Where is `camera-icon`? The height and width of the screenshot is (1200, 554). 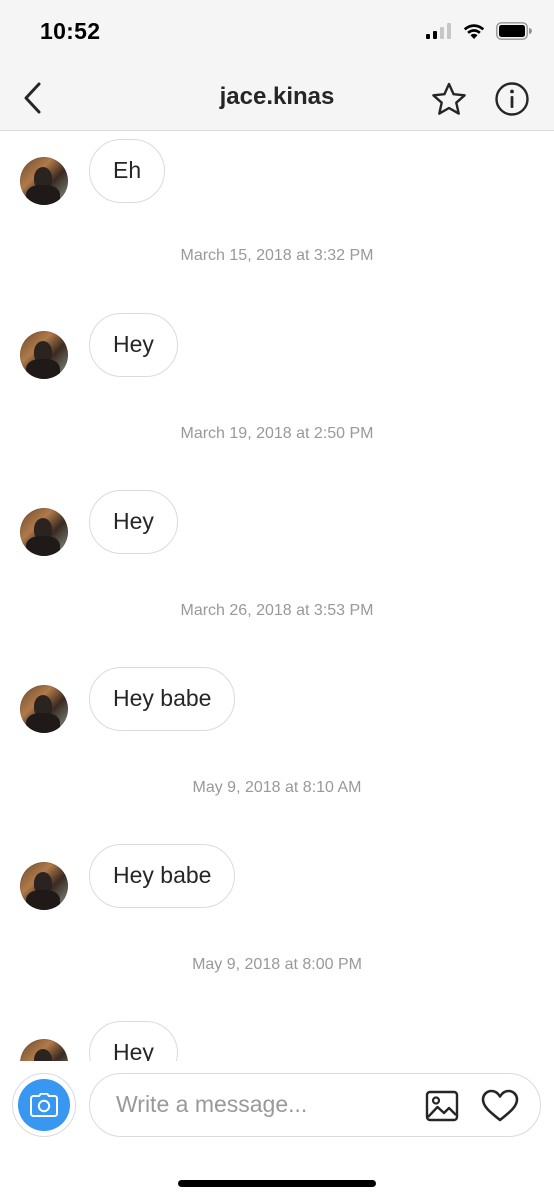
camera-icon is located at coordinates (44, 1105).